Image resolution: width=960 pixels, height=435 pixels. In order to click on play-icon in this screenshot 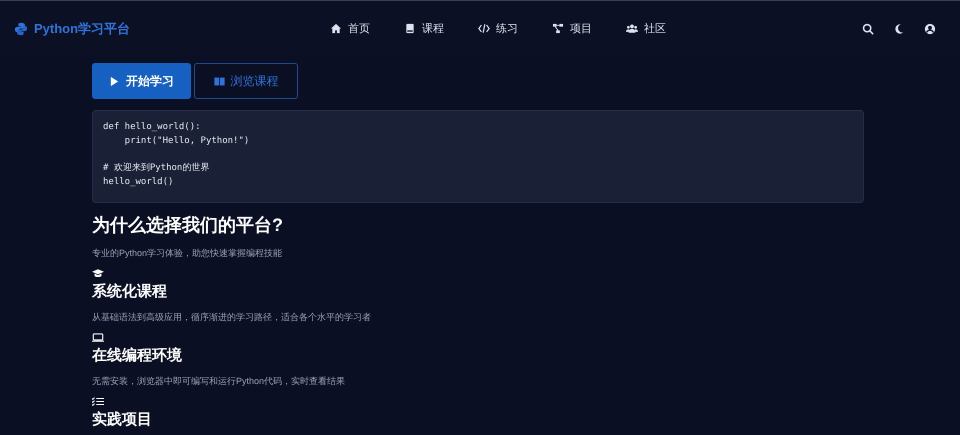, I will do `click(114, 81)`.